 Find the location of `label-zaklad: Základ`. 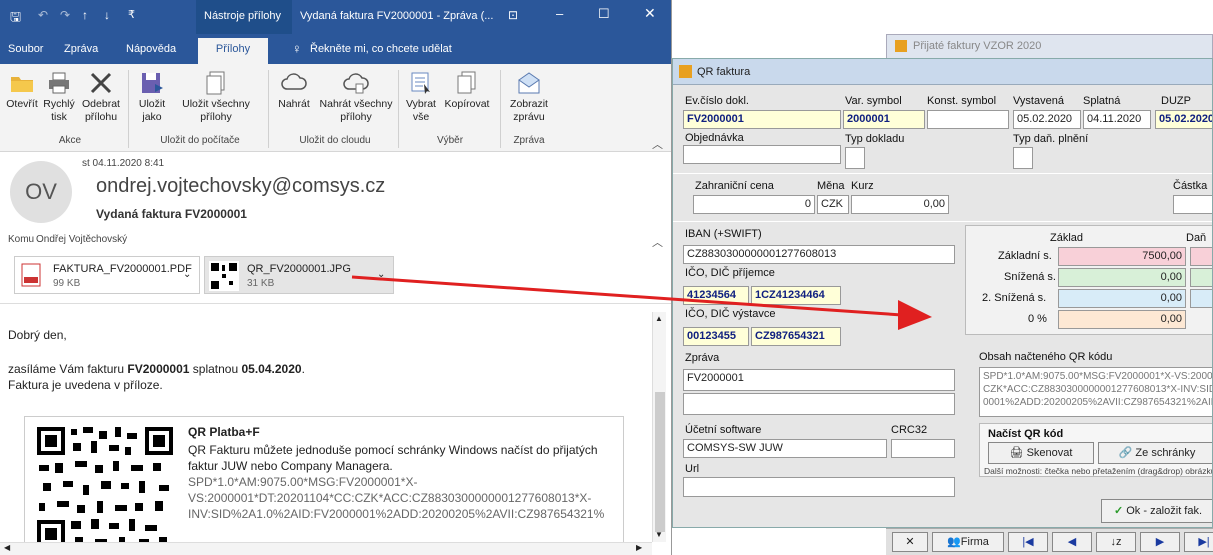

label-zaklad: Základ is located at coordinates (1067, 238).